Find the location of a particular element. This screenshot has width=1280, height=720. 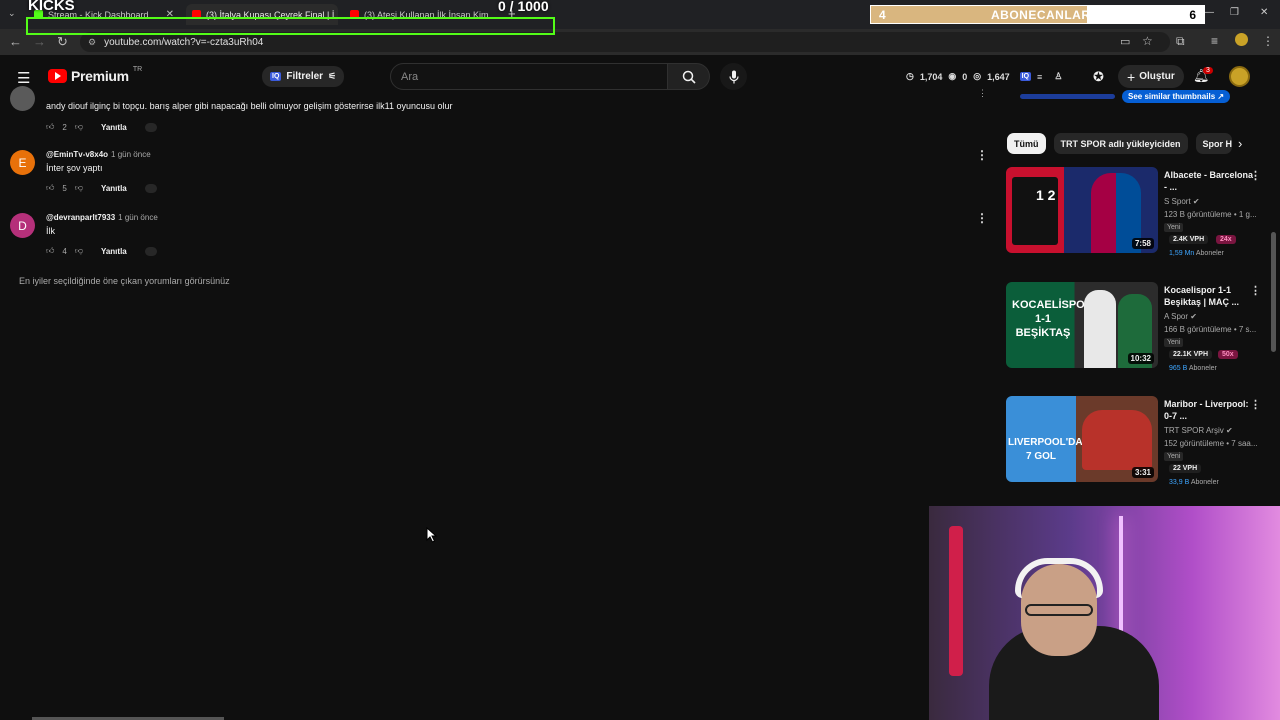

chip-trt-spor: TRT SPOR adlı yükleyiciden is located at coordinates (1120, 143).